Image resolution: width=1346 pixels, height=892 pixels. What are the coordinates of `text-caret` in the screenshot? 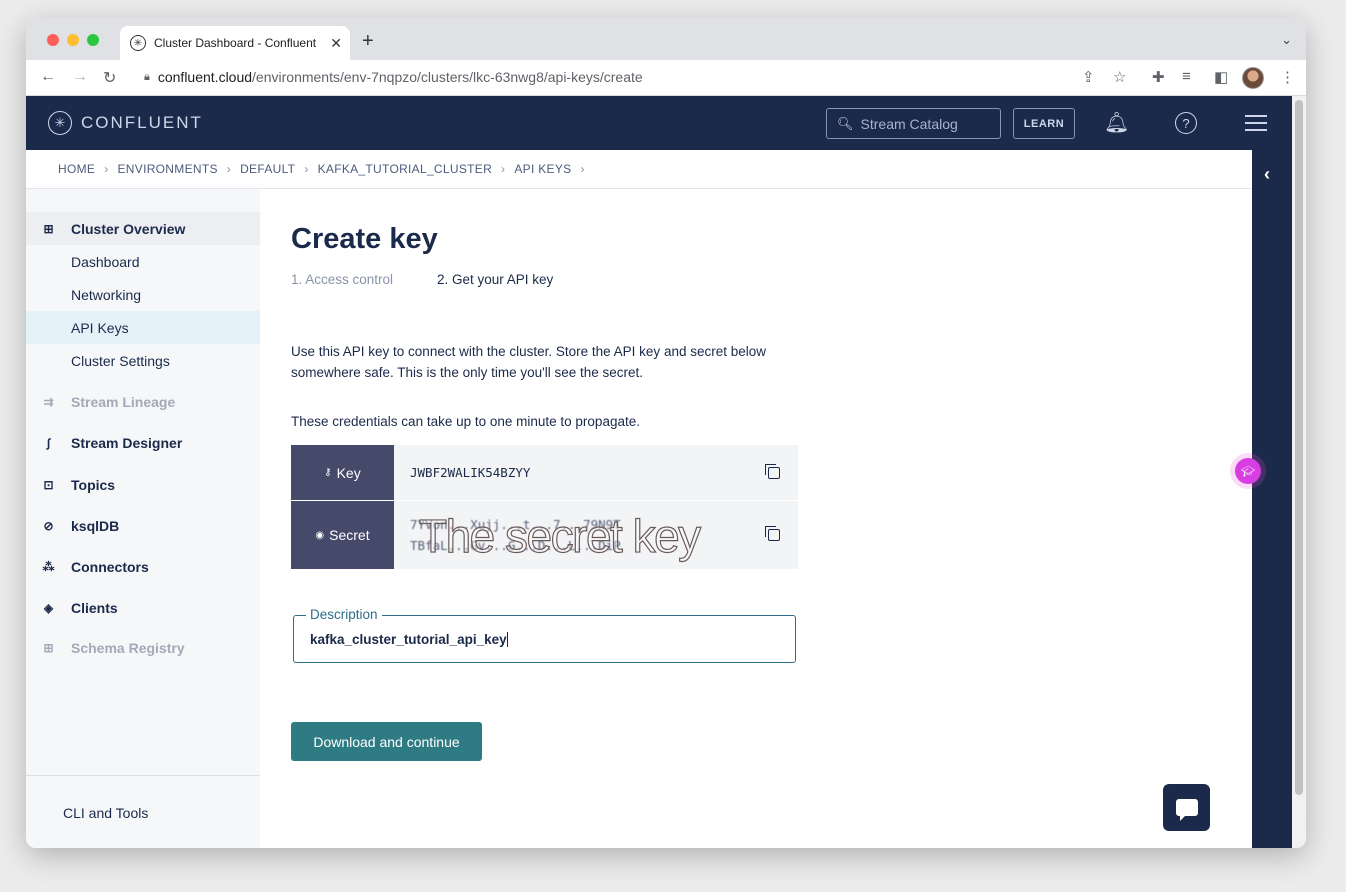 It's located at (507, 639).